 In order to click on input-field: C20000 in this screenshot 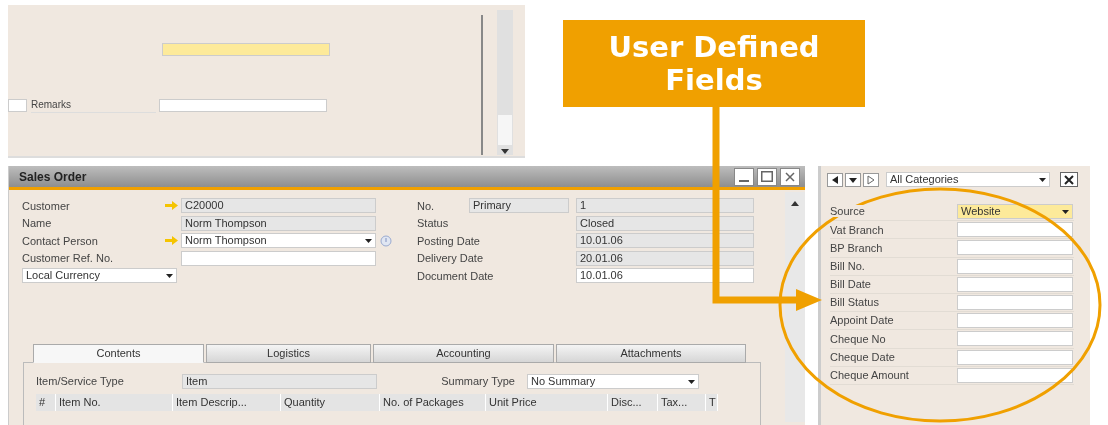, I will do `click(278, 206)`.